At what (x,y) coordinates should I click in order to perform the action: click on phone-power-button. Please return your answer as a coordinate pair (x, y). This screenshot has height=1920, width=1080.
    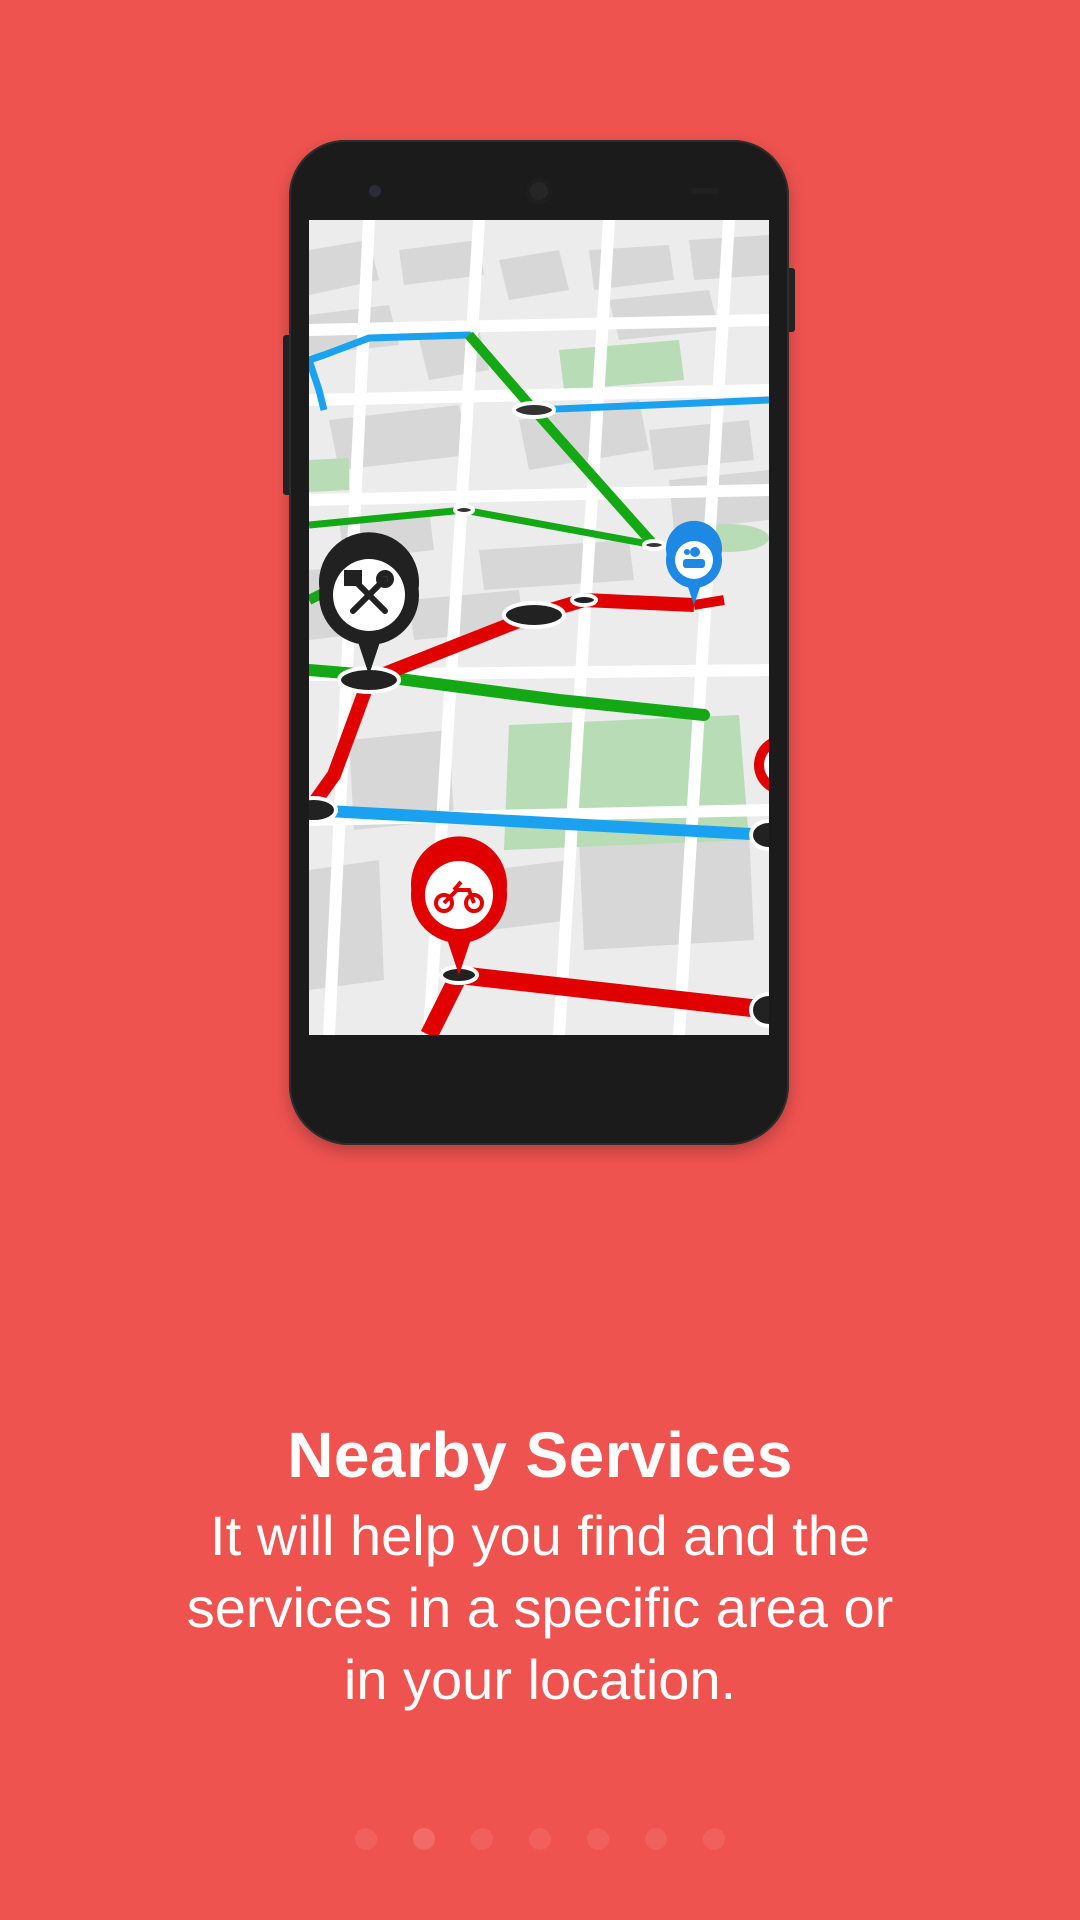
    Looking at the image, I should click on (792, 300).